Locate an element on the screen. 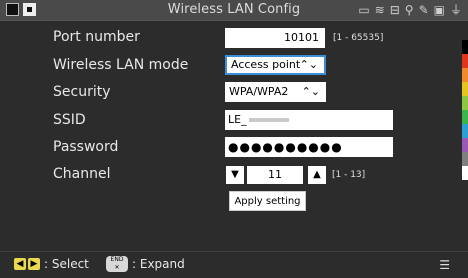 This screenshot has width=468, height=278. apply-setting-button: Apply setting is located at coordinates (267, 201).